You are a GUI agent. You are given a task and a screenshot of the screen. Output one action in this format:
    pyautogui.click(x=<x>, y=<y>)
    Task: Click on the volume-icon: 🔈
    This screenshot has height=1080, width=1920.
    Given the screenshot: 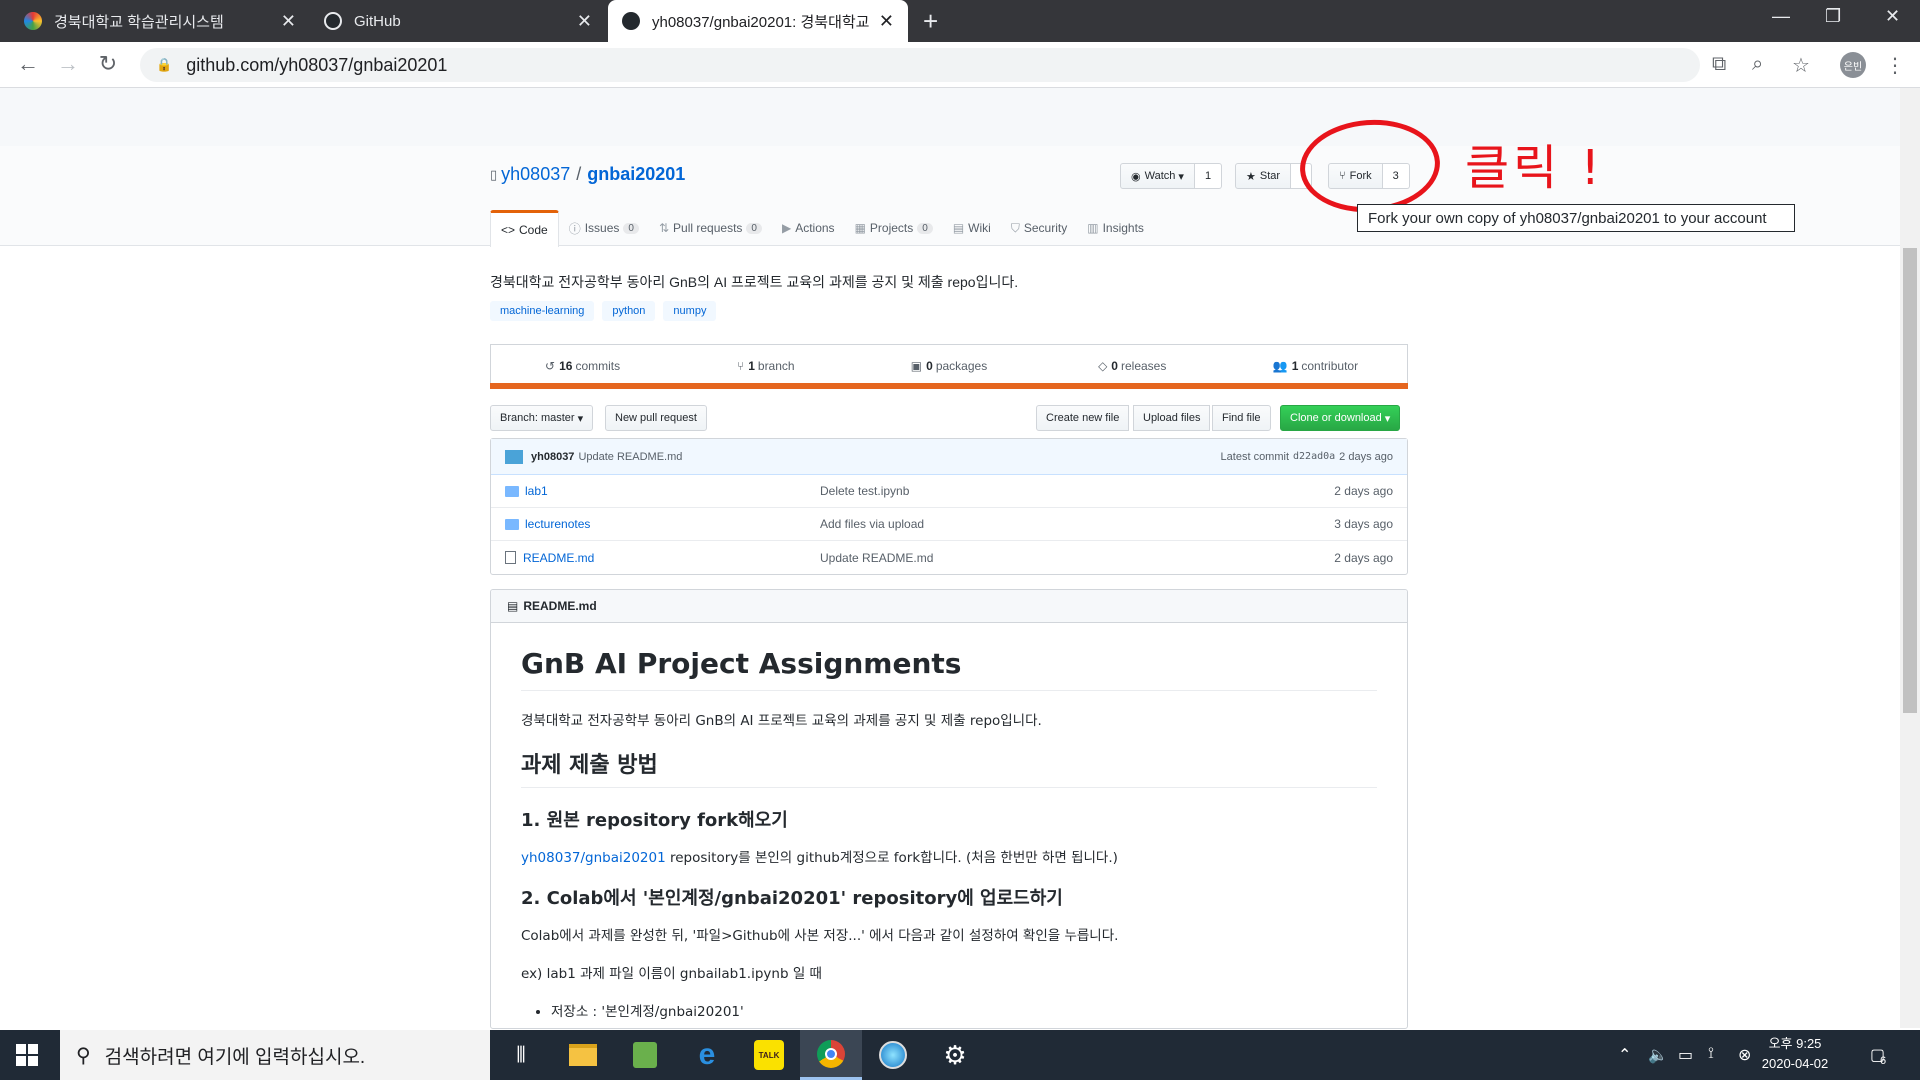 What is the action you would take?
    pyautogui.click(x=1658, y=1055)
    